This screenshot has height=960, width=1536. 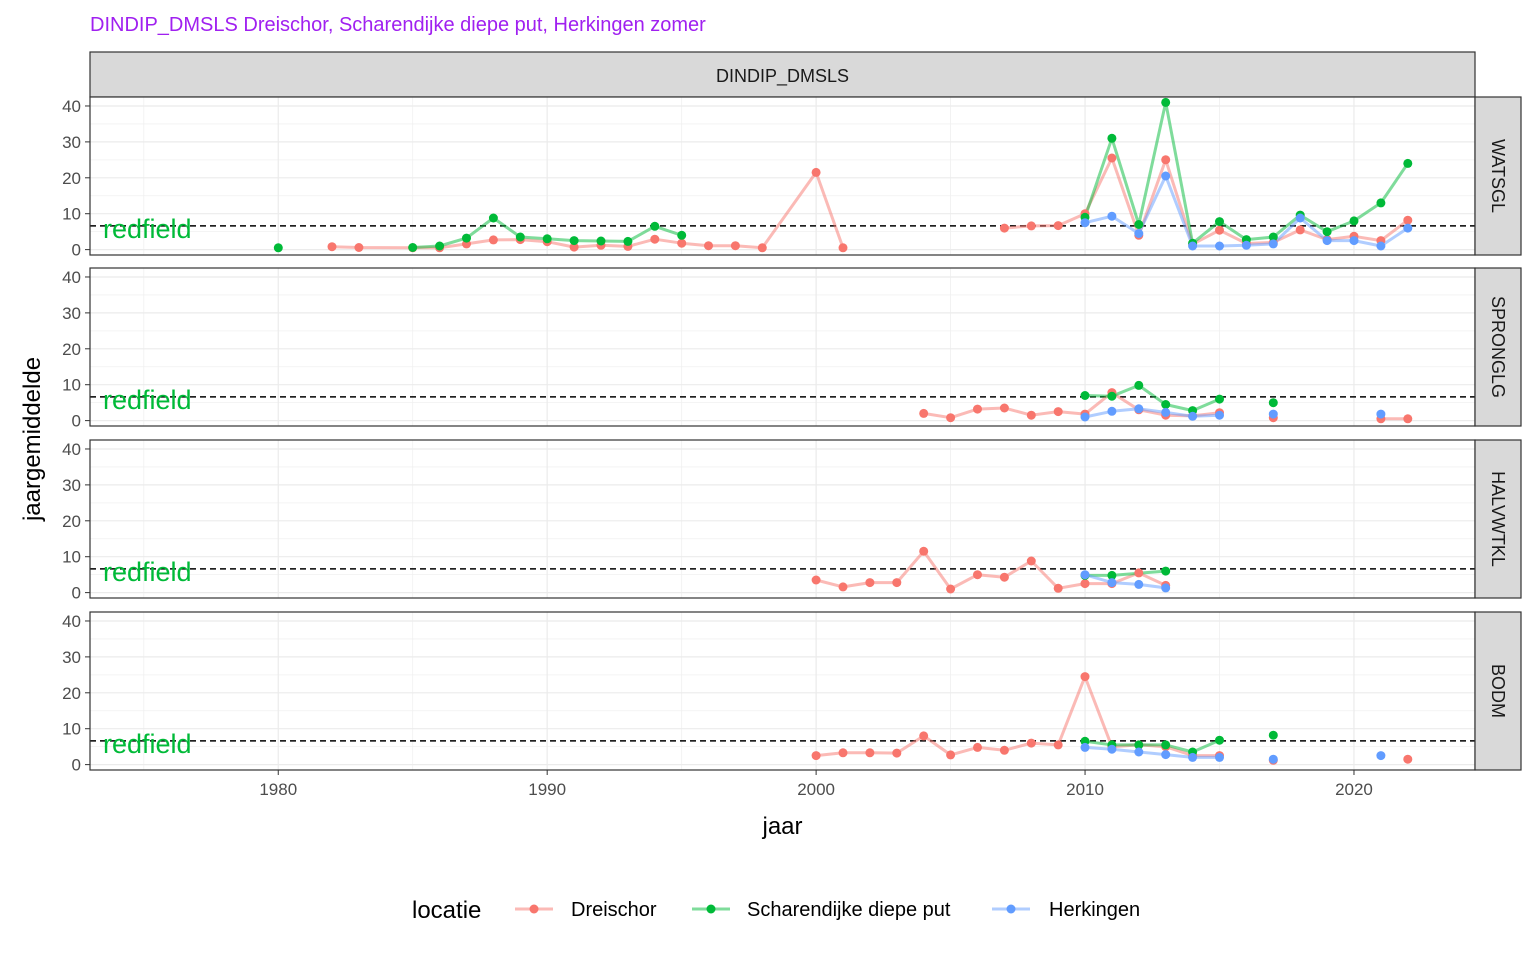 I want to click on x-axis: 1980 1990 2000 2010 2020, so click(x=816, y=784).